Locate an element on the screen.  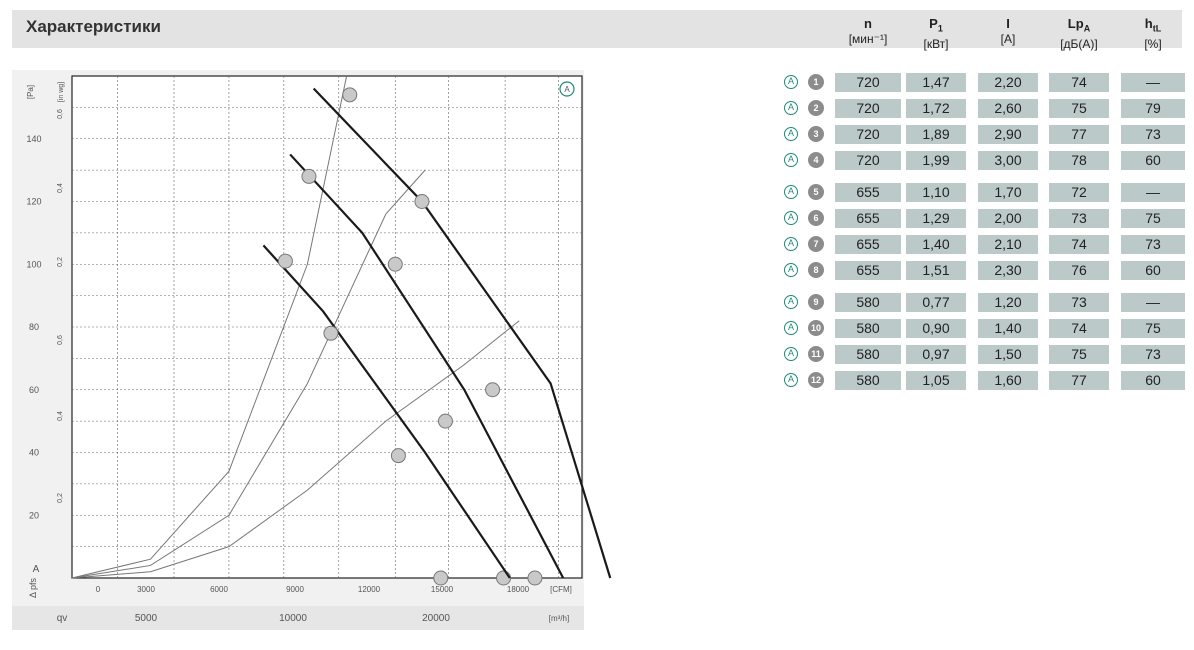
x-tick-label-cfm: 18000 is located at coordinates (518, 589).